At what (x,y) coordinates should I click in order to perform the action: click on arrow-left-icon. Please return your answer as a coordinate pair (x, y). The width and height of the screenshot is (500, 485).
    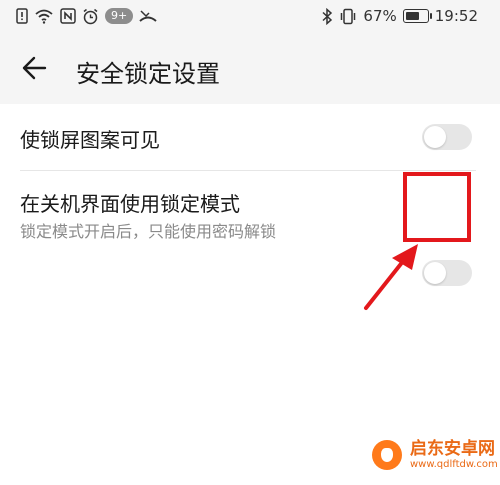
    Looking at the image, I should click on (34, 70).